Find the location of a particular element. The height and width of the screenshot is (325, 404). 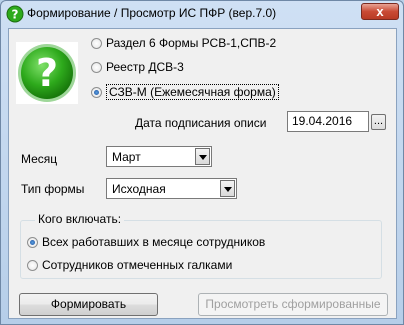

form-kind-select: Исходная is located at coordinates (171, 188).